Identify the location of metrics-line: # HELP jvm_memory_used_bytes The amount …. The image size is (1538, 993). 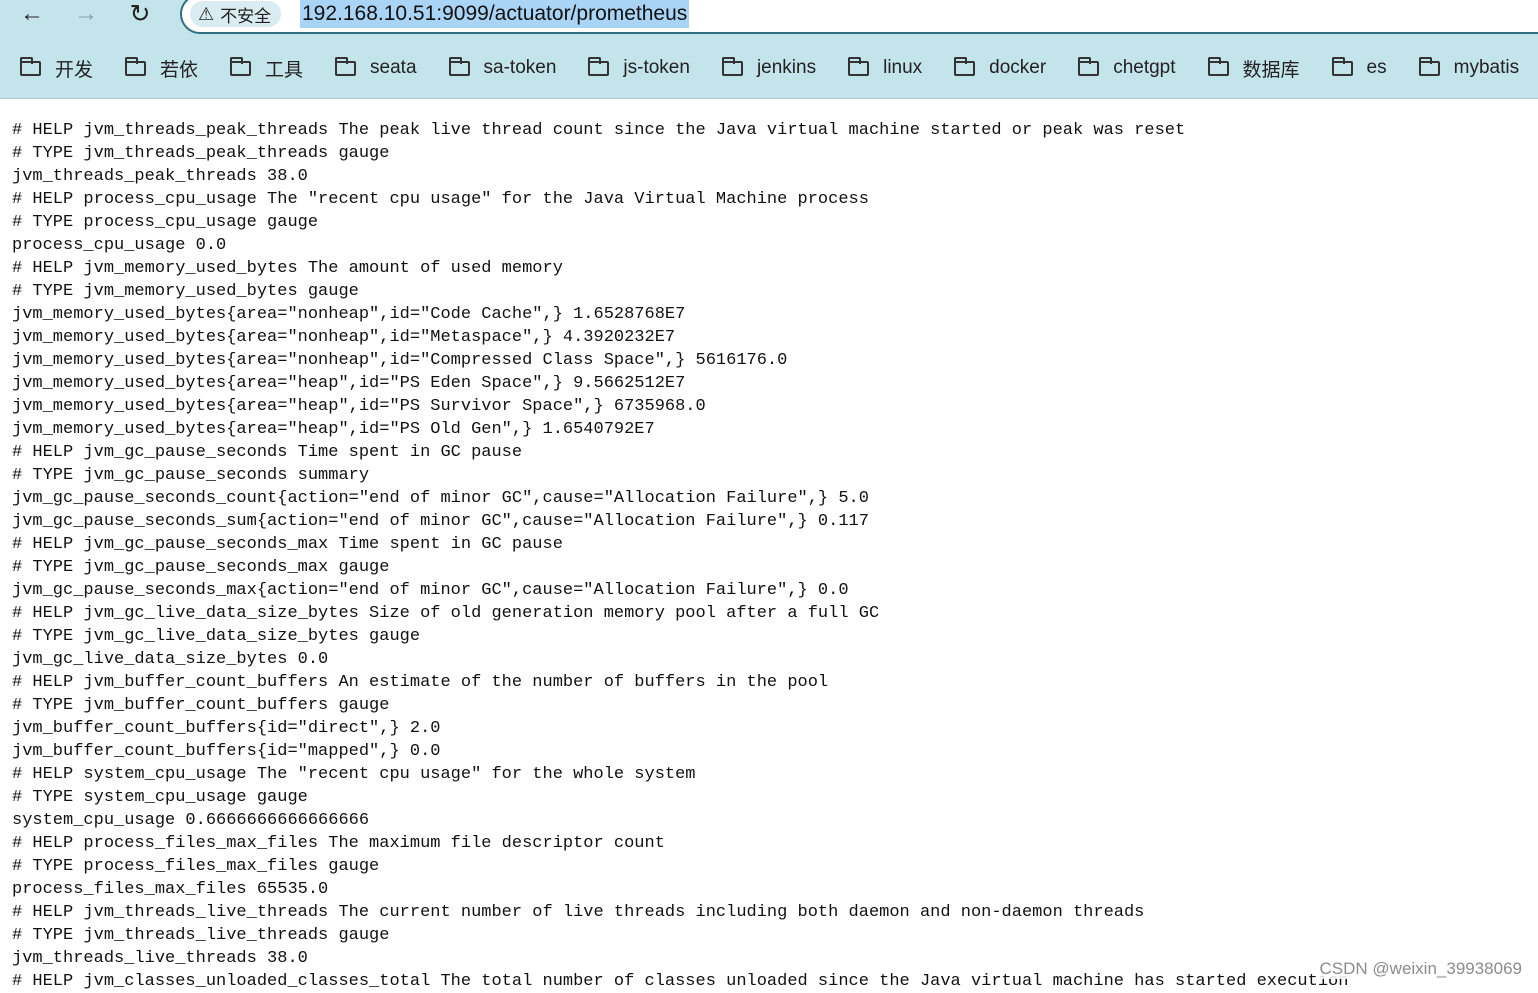
(287, 268).